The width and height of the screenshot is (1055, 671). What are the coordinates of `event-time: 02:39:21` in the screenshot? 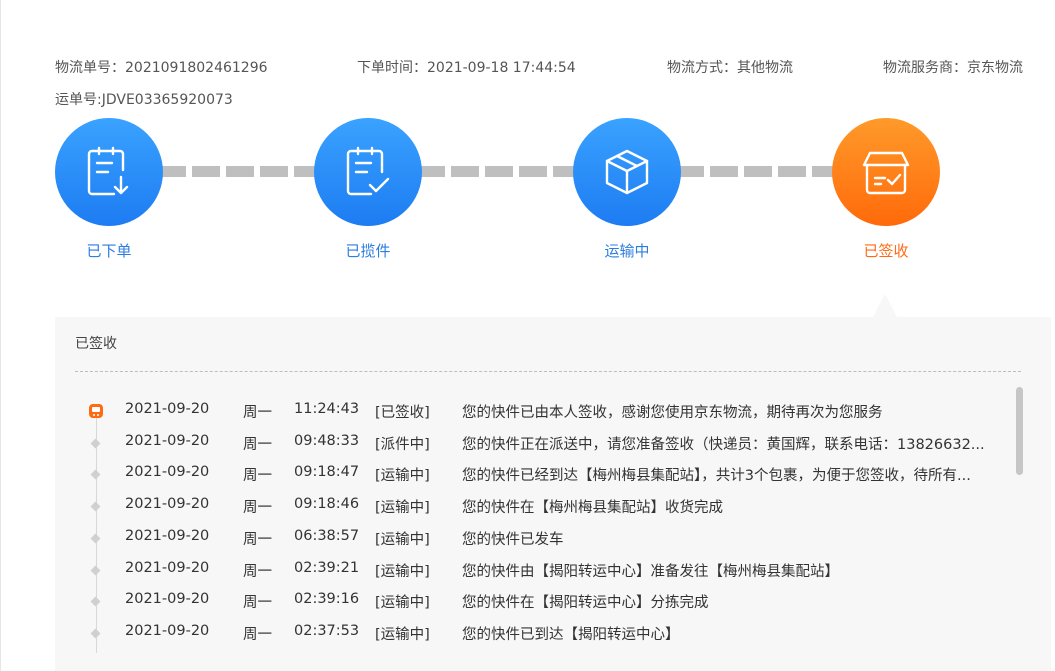 It's located at (327, 568).